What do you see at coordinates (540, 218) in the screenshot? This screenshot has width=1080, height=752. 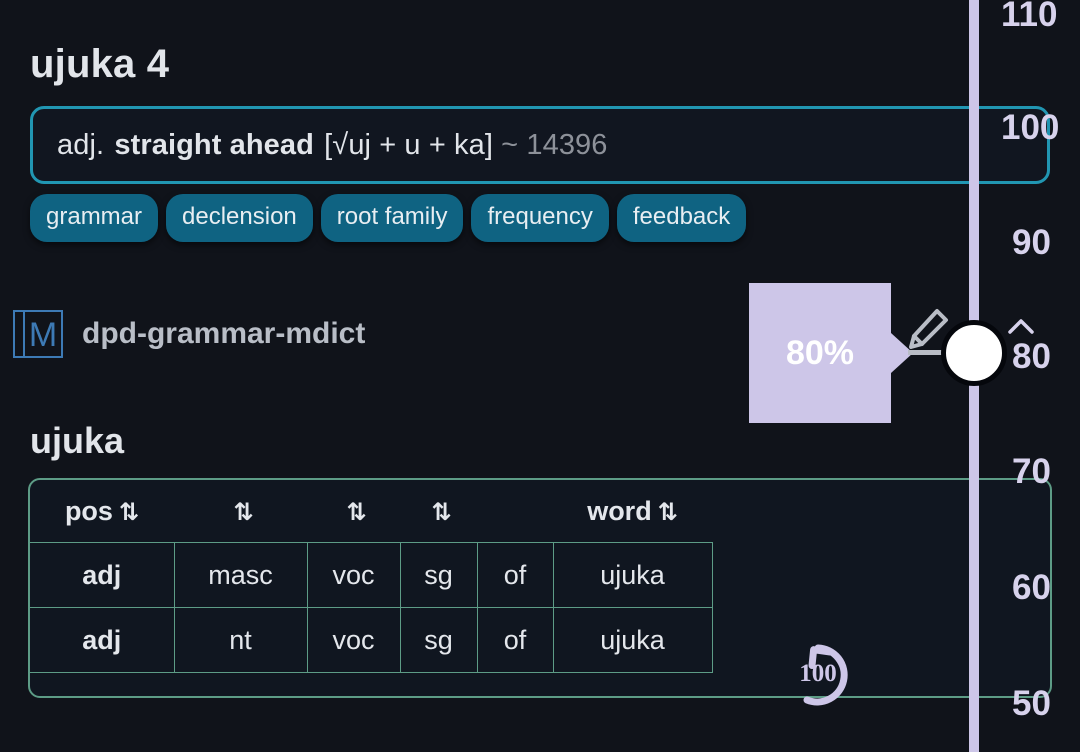 I see `tag-frequency: frequency` at bounding box center [540, 218].